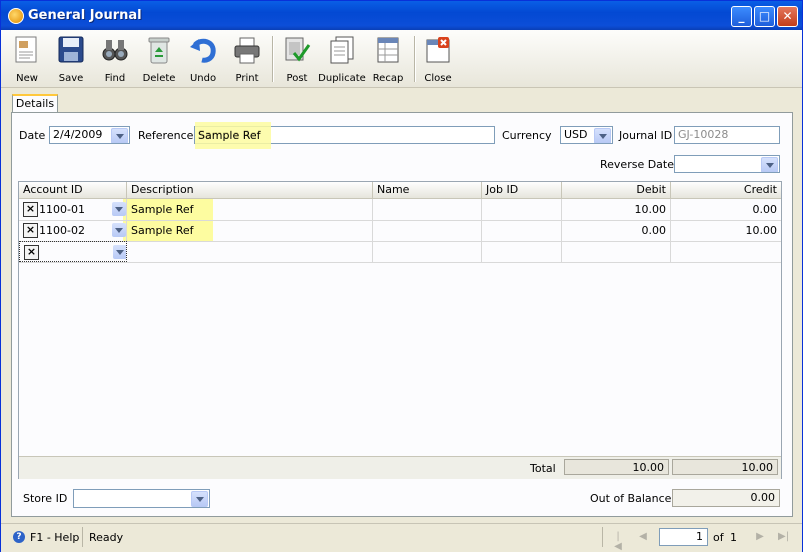 This screenshot has width=803, height=552. I want to click on column-header-job-id: Job ID, so click(522, 190).